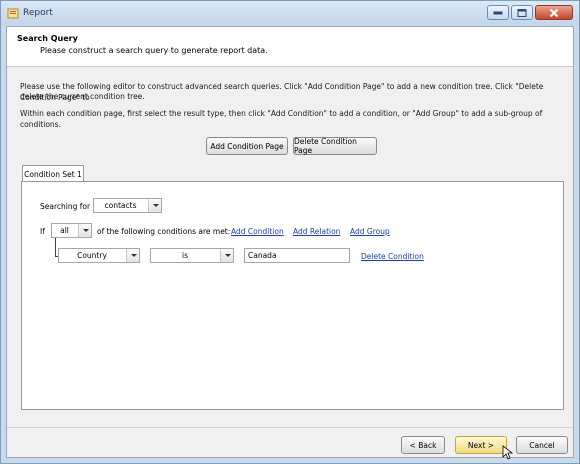  I want to click on condition-field-value: Country, so click(92, 255).